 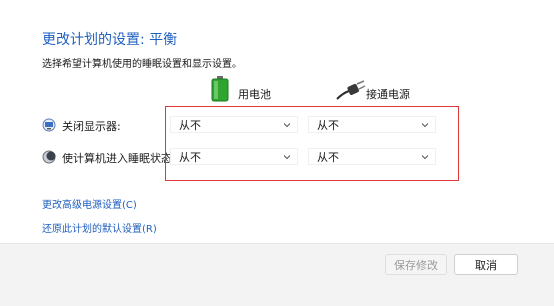 I want to click on battery-icon, so click(x=220, y=91).